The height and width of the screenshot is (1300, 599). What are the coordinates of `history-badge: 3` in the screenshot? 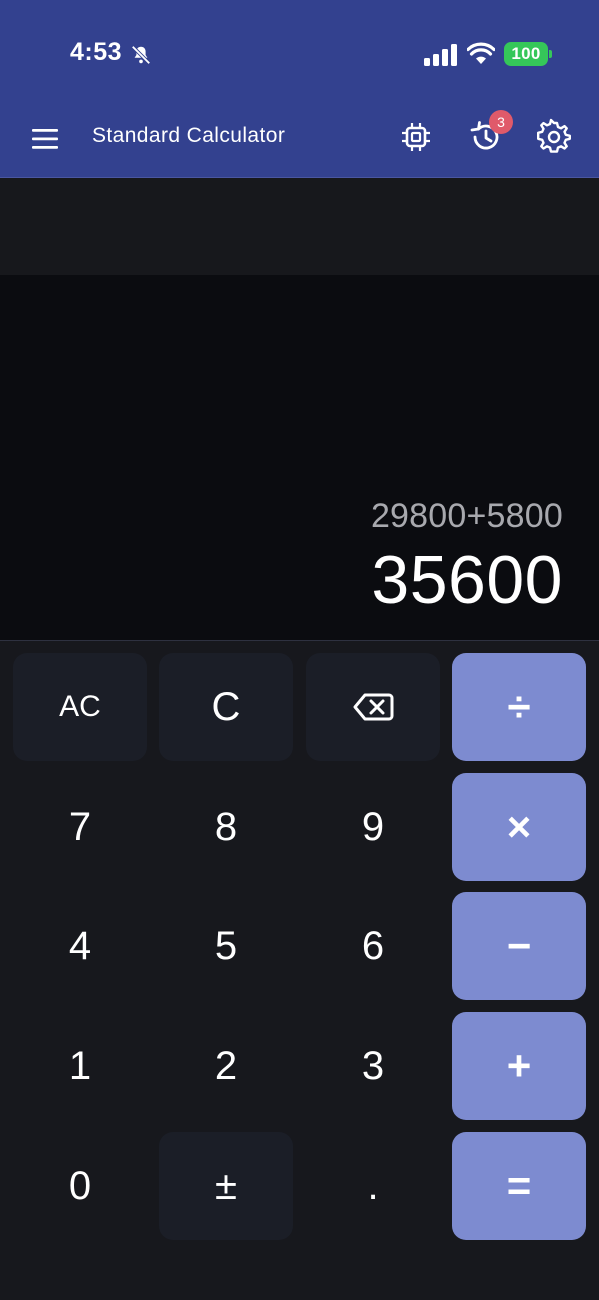 It's located at (501, 122).